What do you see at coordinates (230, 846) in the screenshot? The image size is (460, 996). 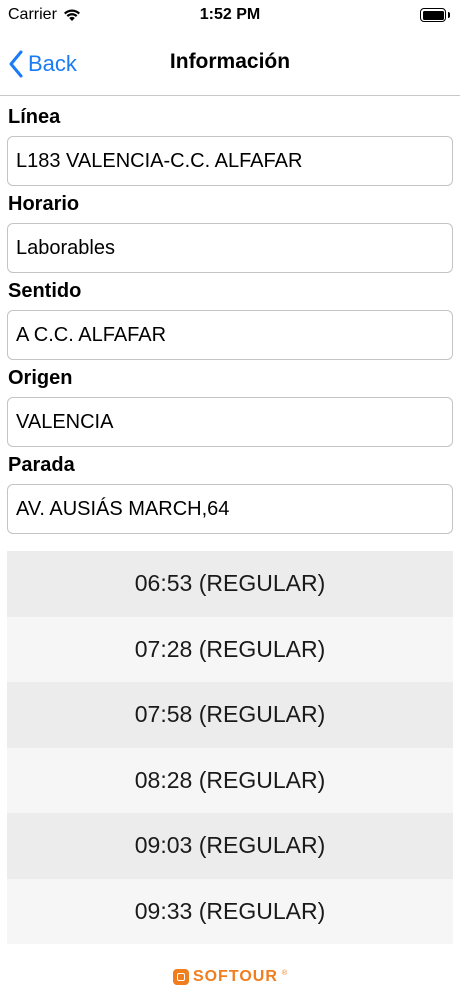 I see `schedule-row: 09:03 (REGULAR)` at bounding box center [230, 846].